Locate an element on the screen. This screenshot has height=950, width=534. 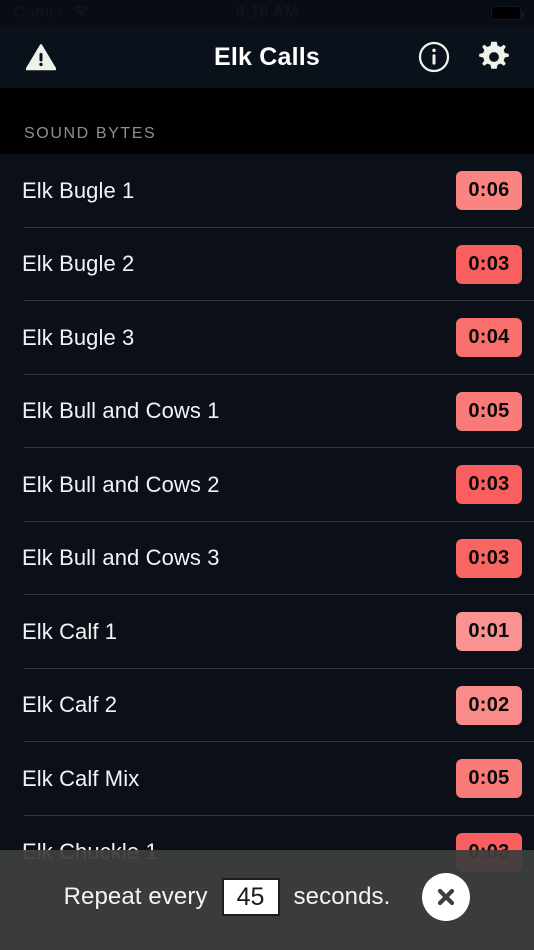
repeat-interval-input is located at coordinates (250, 897).